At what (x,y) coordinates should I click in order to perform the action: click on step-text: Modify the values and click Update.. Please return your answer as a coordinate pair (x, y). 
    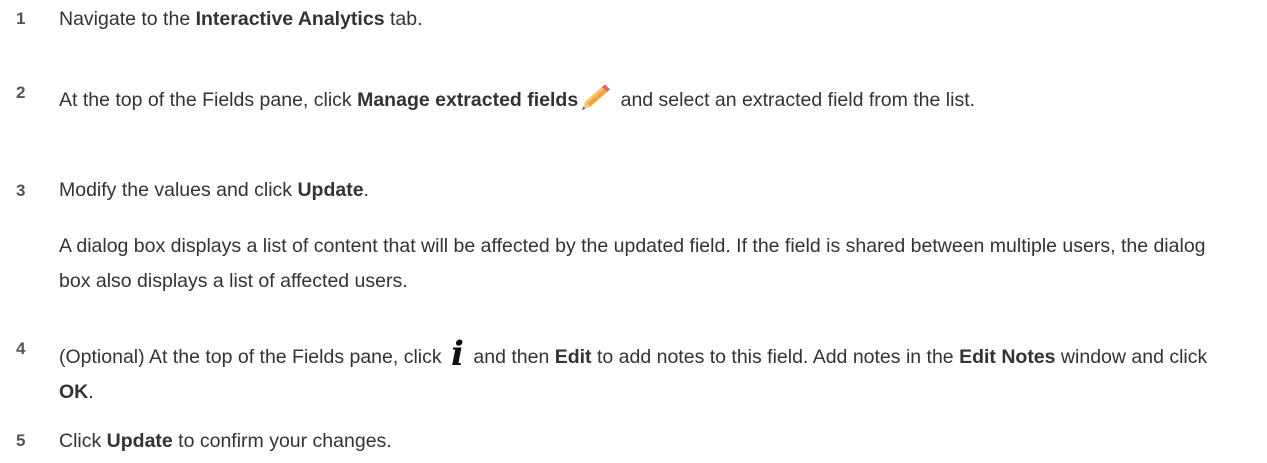
    Looking at the image, I should click on (214, 190).